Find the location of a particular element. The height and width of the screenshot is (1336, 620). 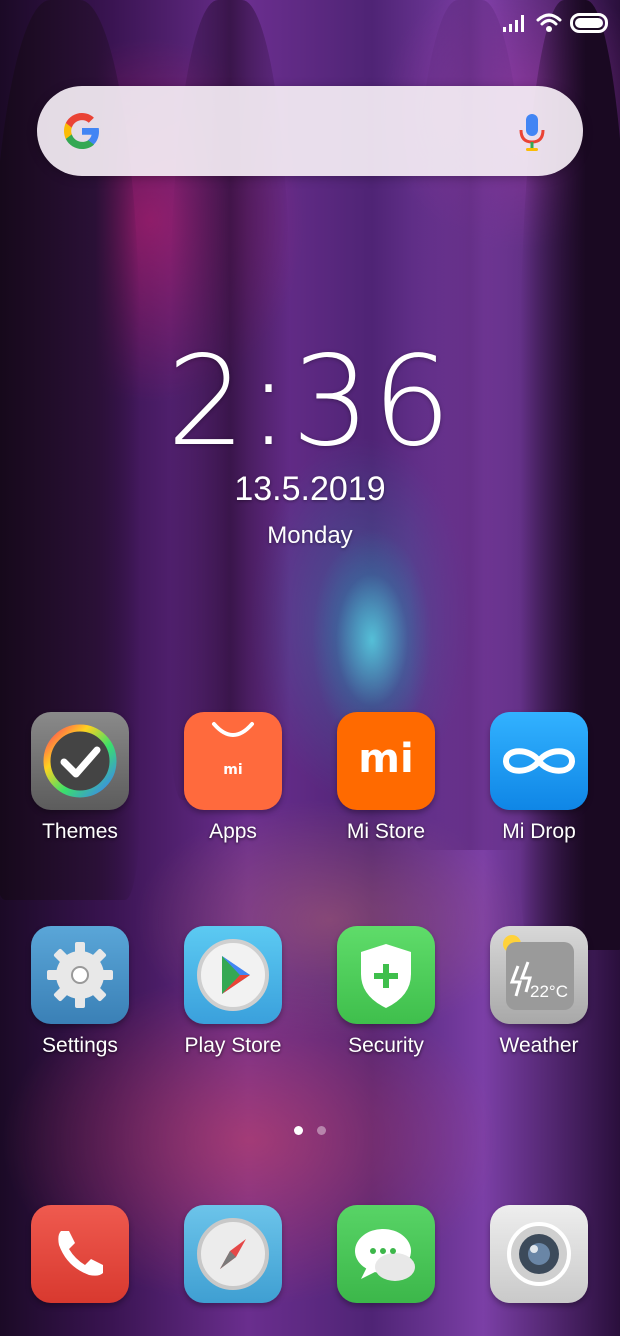

clock-date: 13.5.2019 is located at coordinates (310, 489).